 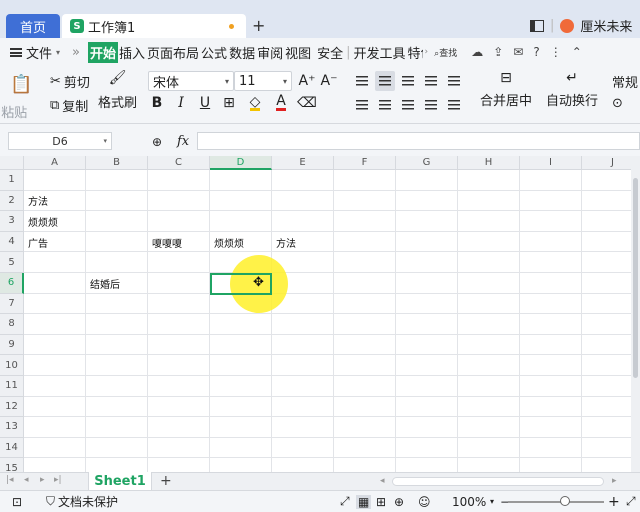 I want to click on doc-protect-button: ⛉ 文档未保护, so click(x=82, y=501).